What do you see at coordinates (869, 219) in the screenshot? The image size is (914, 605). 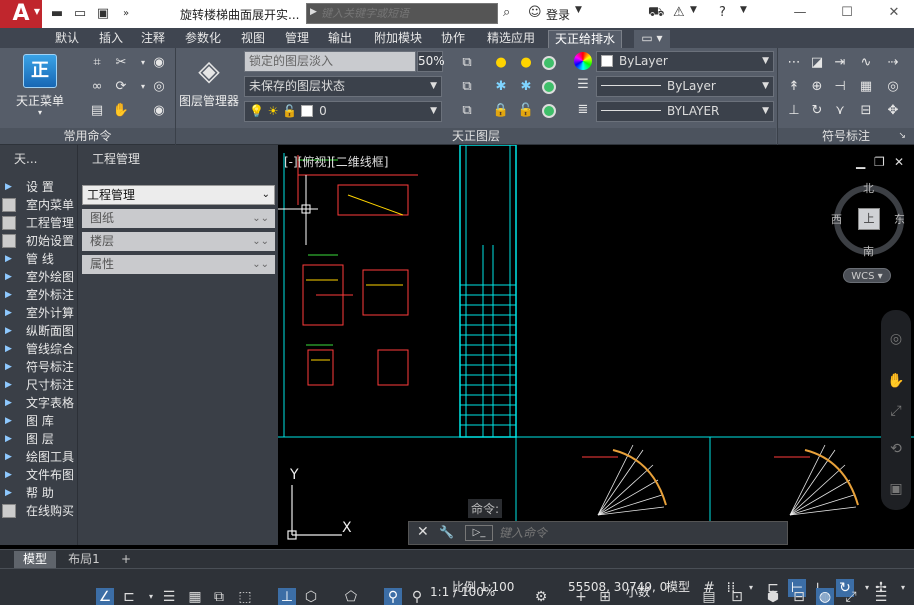 I see `viewcube-face: 上` at bounding box center [869, 219].